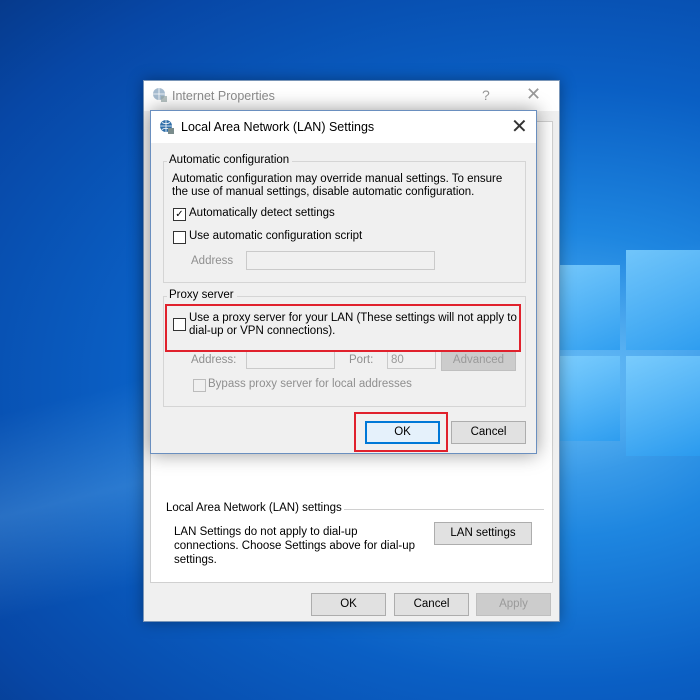 This screenshot has height=700, width=700. Describe the element at coordinates (199, 385) in the screenshot. I see `bypass-proxy-checkbox` at that location.